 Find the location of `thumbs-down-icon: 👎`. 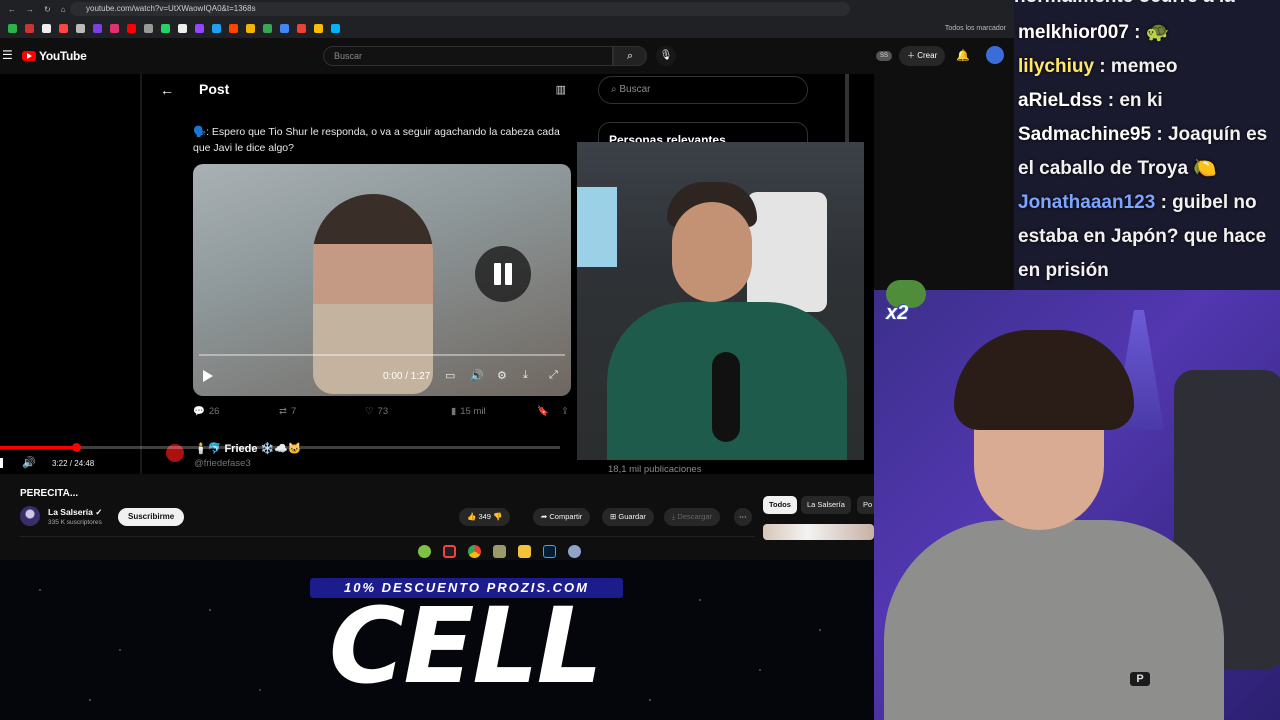

thumbs-down-icon: 👎 is located at coordinates (497, 516).